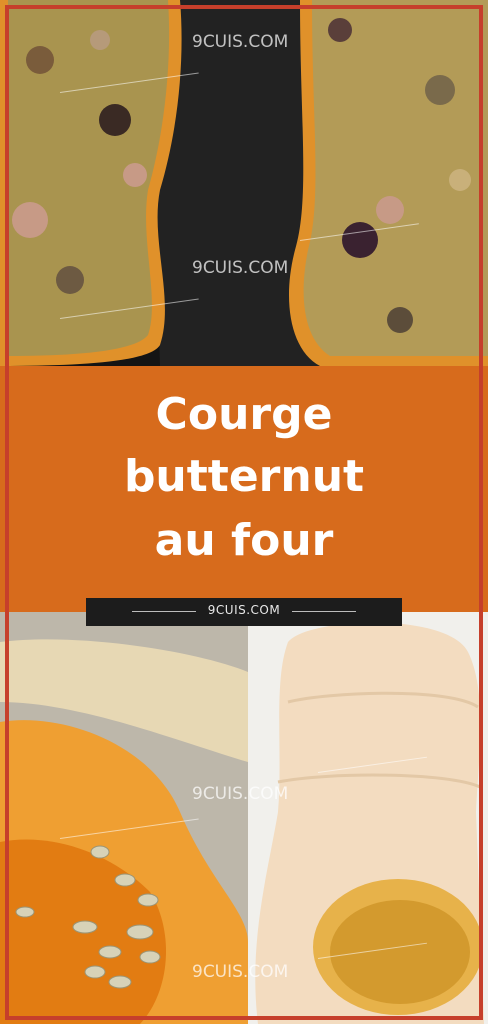 The width and height of the screenshot is (488, 1024). I want to click on site-label: 9CUIS.COM, so click(244, 610).